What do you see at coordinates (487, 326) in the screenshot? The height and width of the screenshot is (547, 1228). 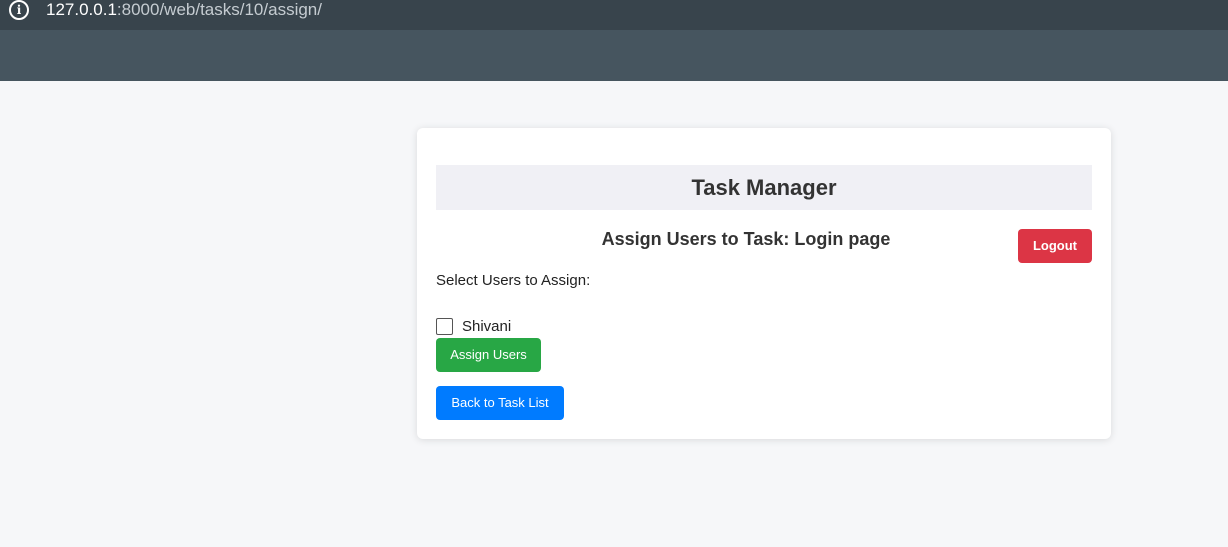 I see `user-name: Shivani` at bounding box center [487, 326].